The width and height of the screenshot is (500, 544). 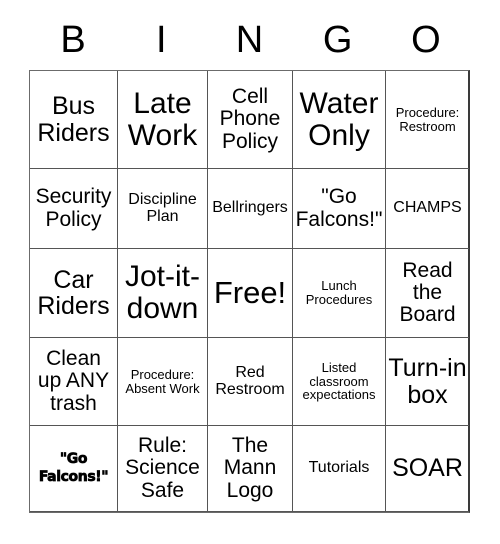 I want to click on bingo-cell-label: CHAMPS, so click(x=427, y=208).